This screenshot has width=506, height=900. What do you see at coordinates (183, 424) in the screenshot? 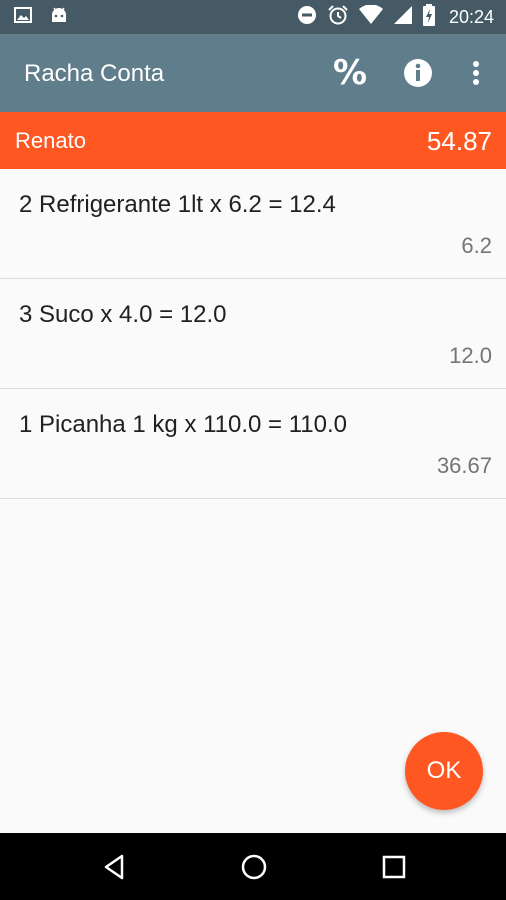
I see `item-description: 1 Picanha 1 kg x 110.0 = 110.0` at bounding box center [183, 424].